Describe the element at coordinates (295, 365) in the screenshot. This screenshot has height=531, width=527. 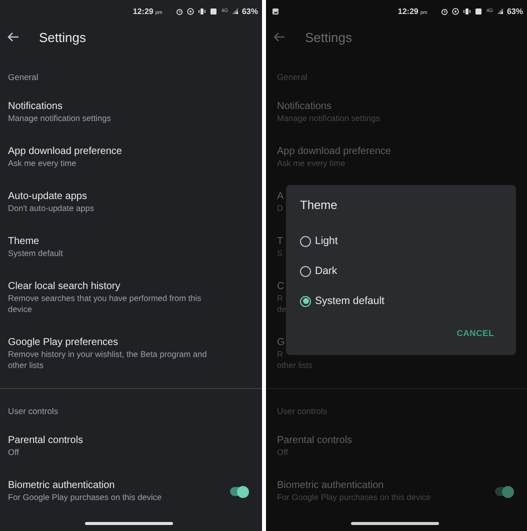
I see `text-fragment: other lists` at that location.